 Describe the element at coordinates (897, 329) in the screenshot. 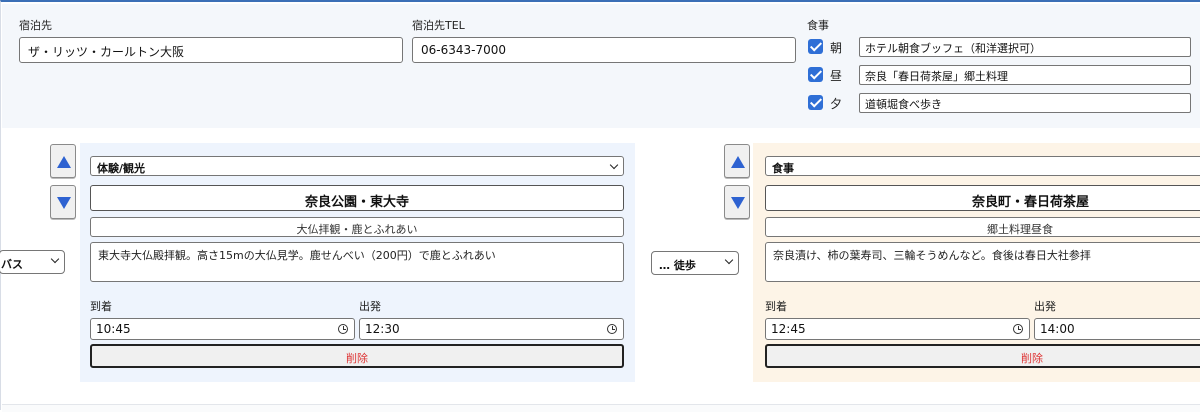

I see `arrival-time-input-2: 12:45` at that location.